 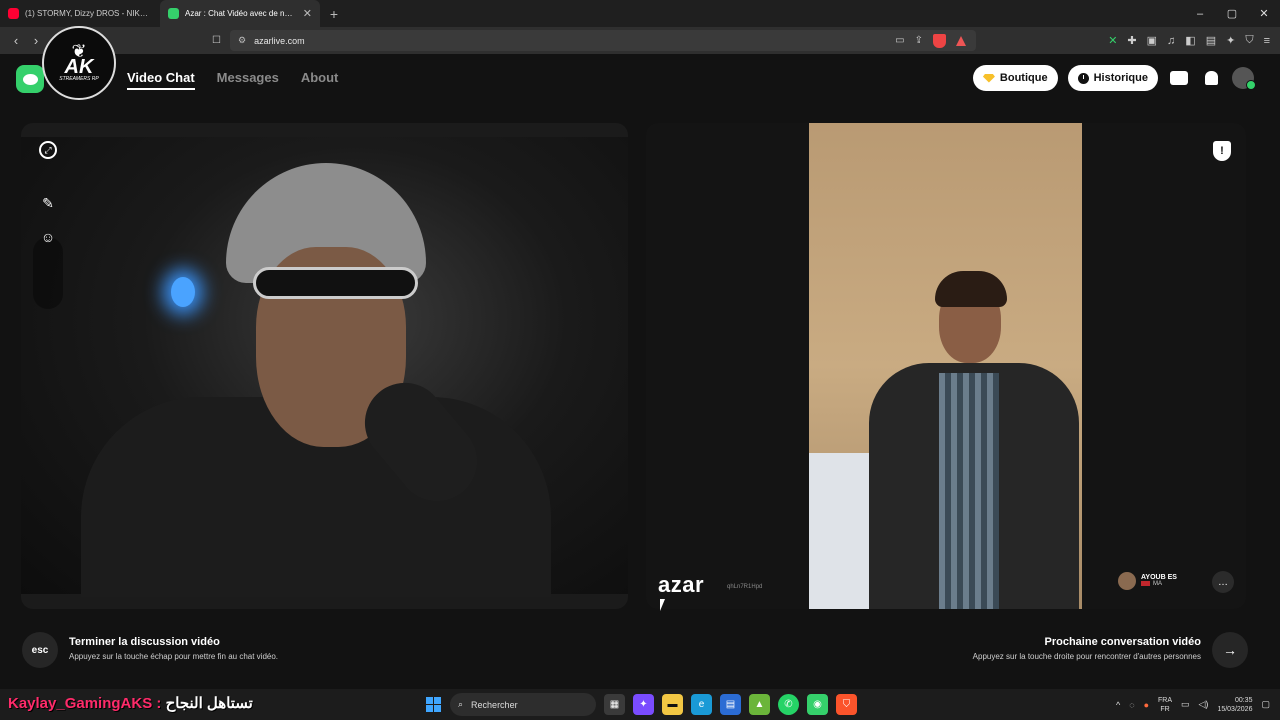 I want to click on peer-name: AYOUB ES, so click(x=1159, y=578).